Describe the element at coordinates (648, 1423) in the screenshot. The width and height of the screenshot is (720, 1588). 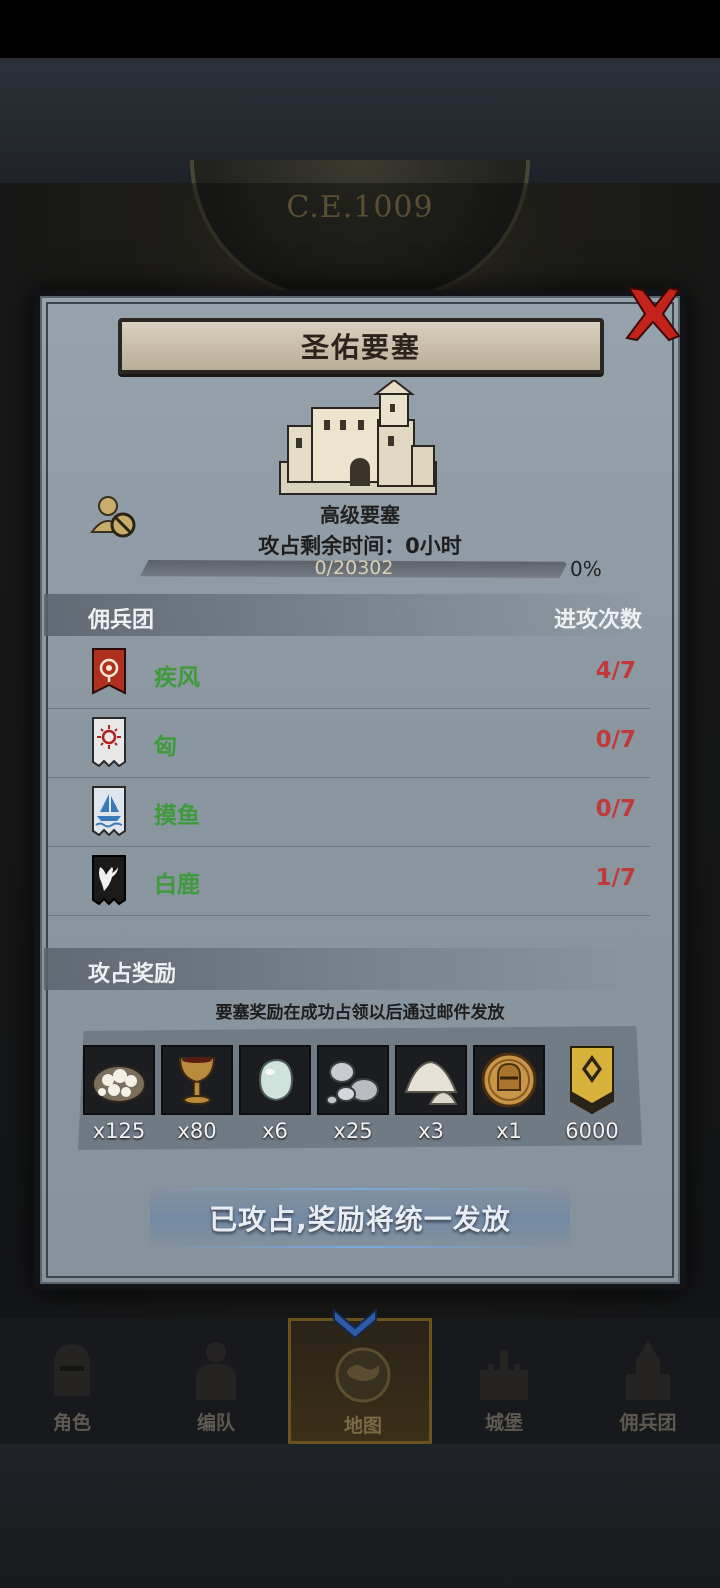
I see `nav-label: 佣兵团` at that location.